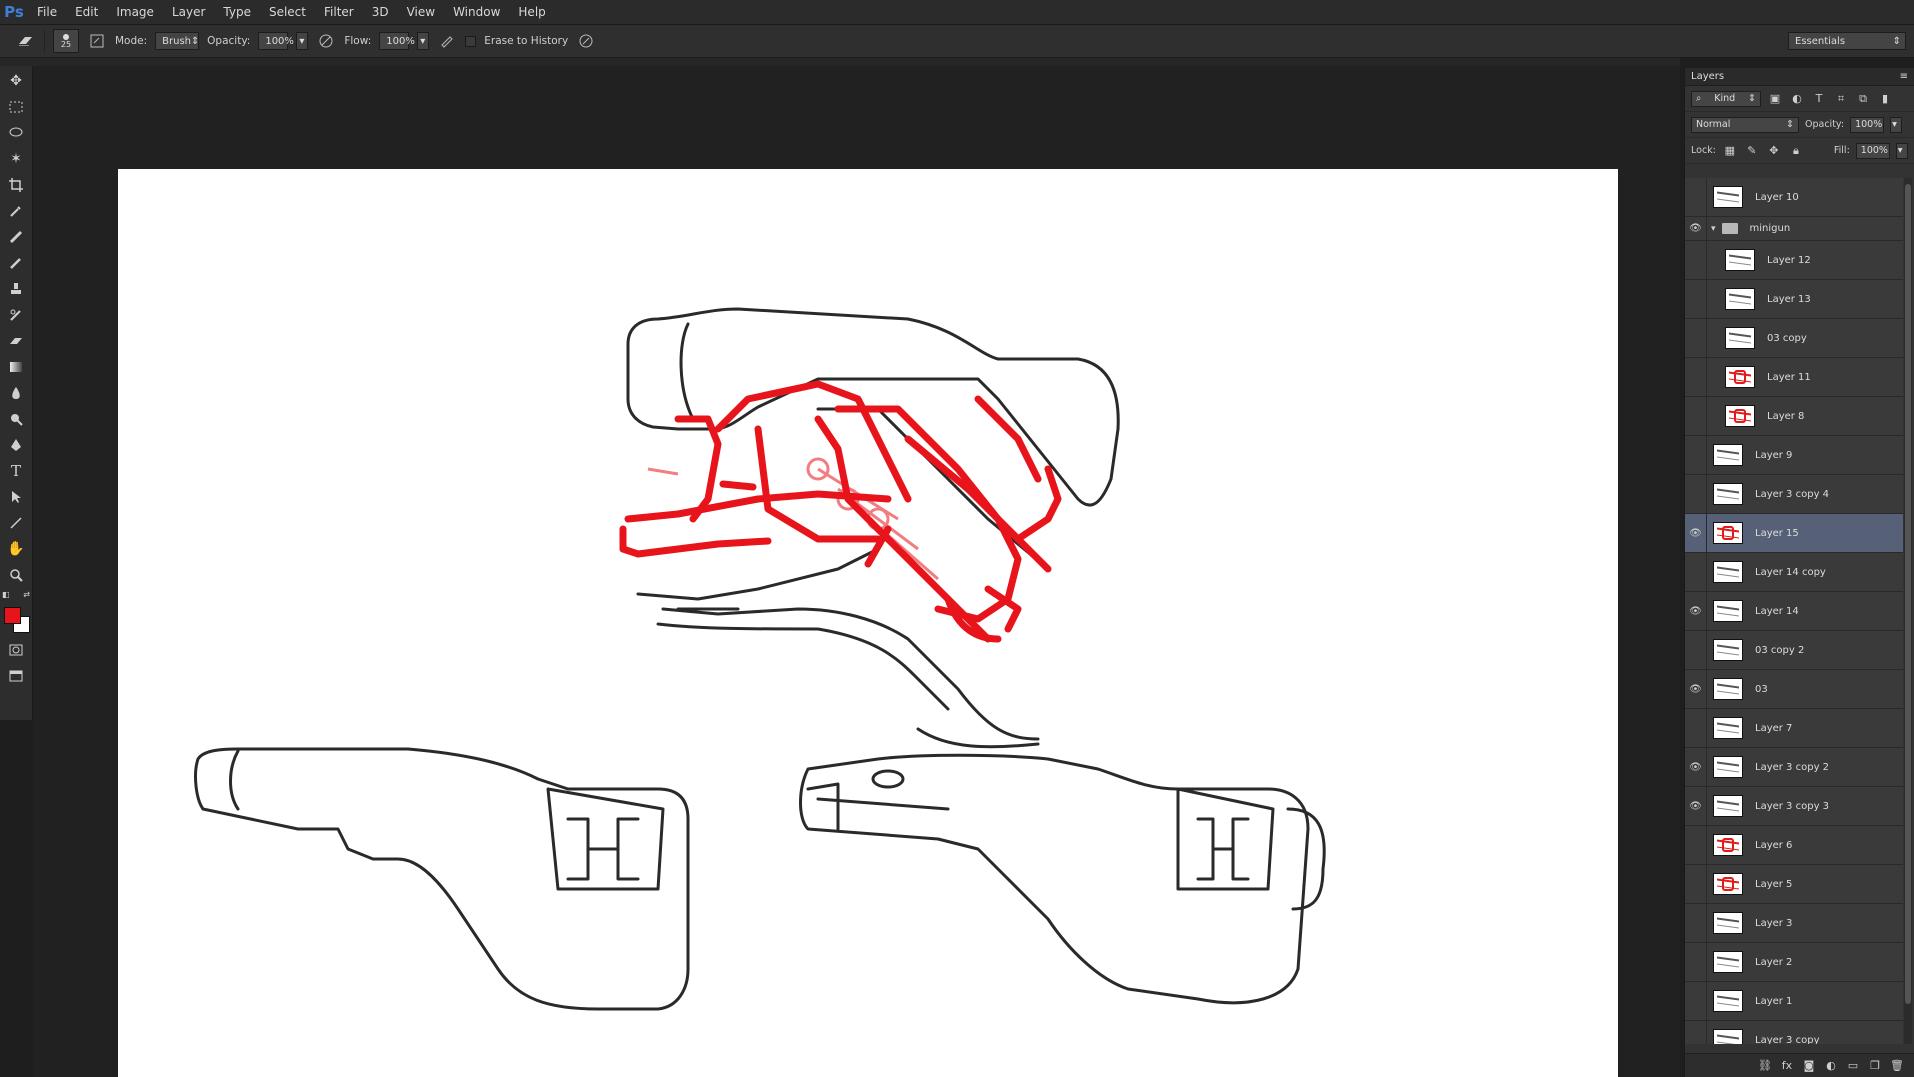 This screenshot has width=1914, height=1077. What do you see at coordinates (1831, 1066) in the screenshot?
I see `adjustment-layer-icon: ◐` at bounding box center [1831, 1066].